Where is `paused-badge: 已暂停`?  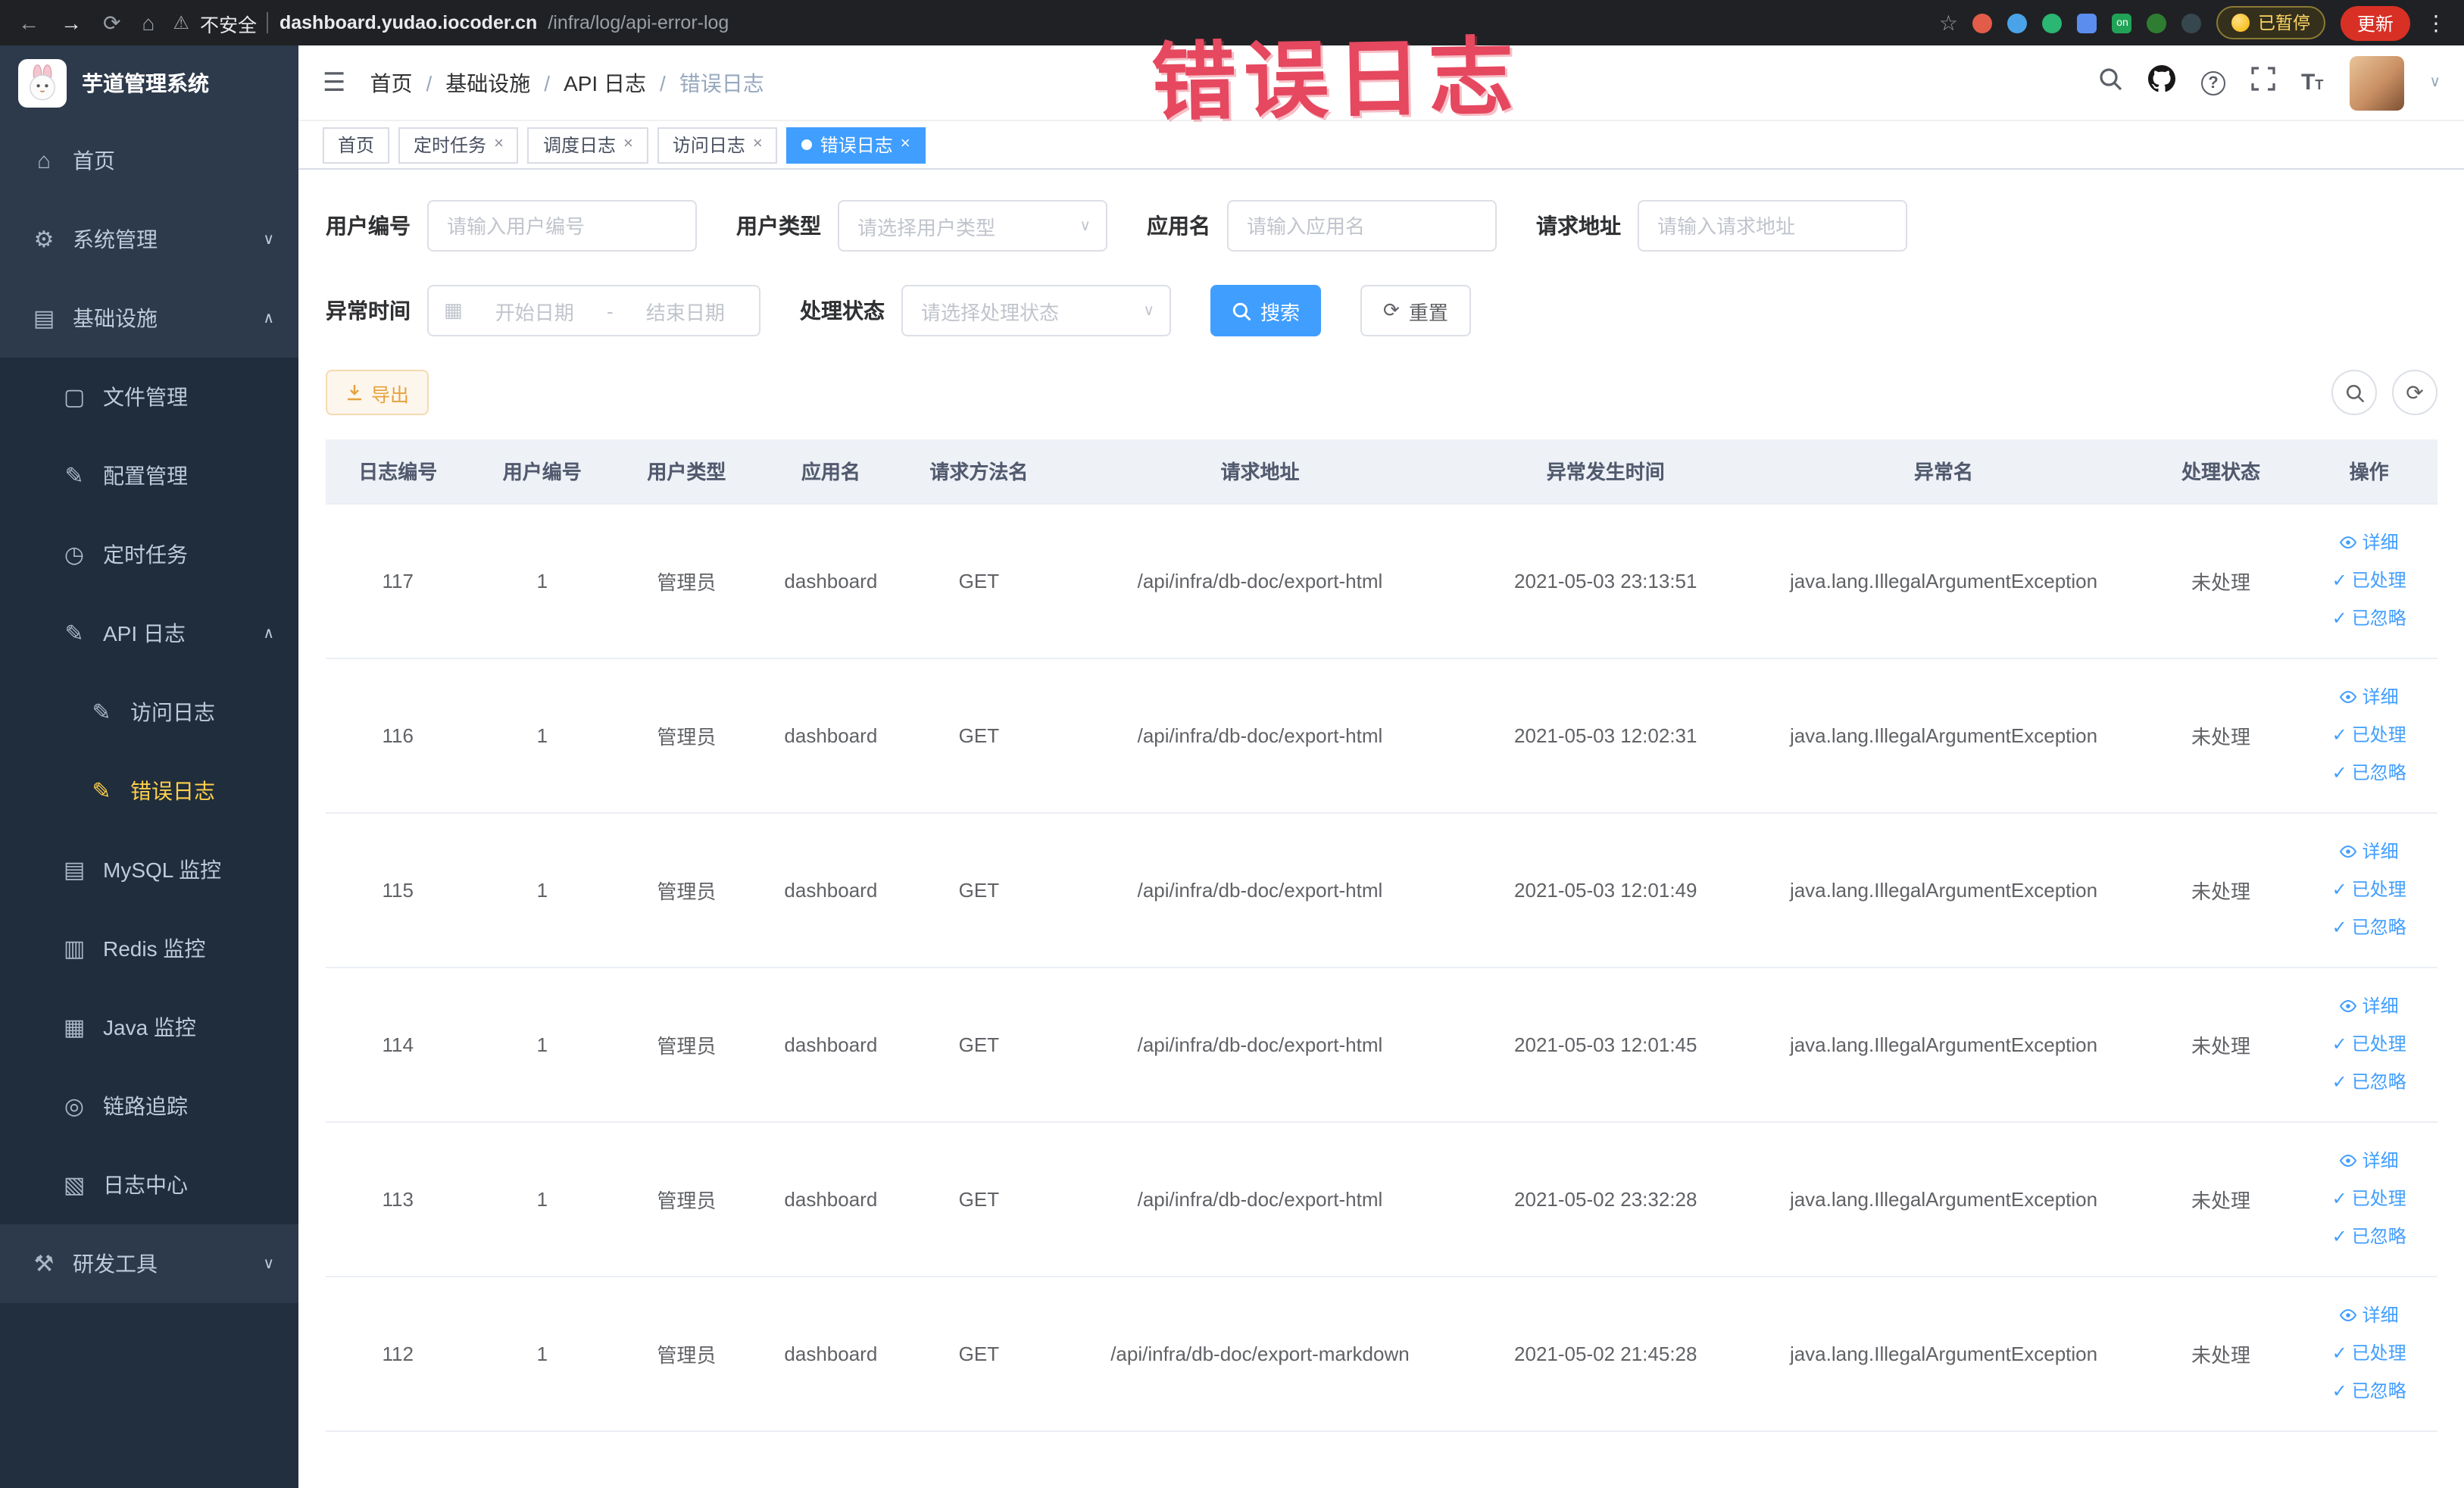 paused-badge: 已暂停 is located at coordinates (2270, 22).